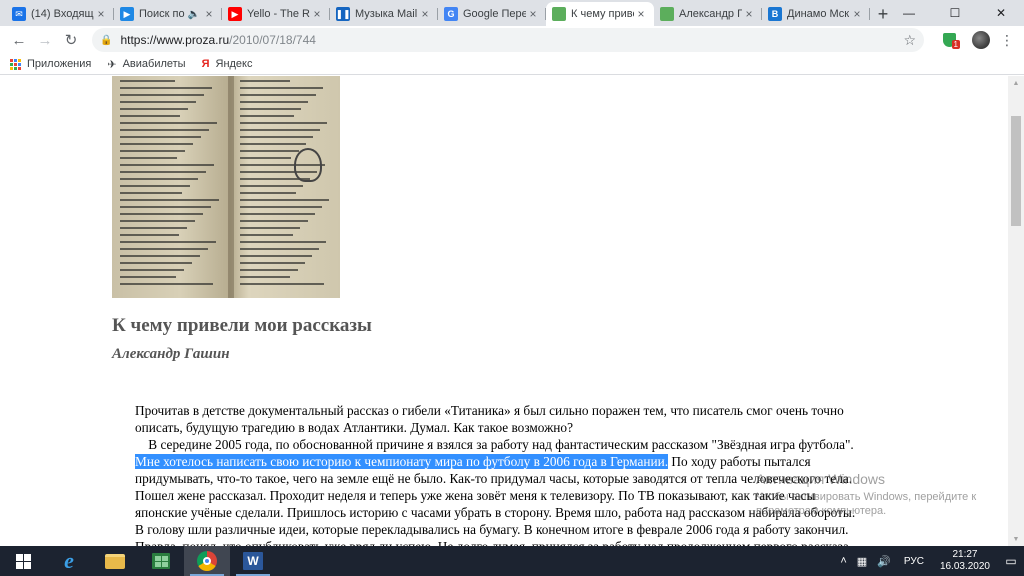  I want to click on tab-title: Музыка Mail.Ru, so click(386, 14).